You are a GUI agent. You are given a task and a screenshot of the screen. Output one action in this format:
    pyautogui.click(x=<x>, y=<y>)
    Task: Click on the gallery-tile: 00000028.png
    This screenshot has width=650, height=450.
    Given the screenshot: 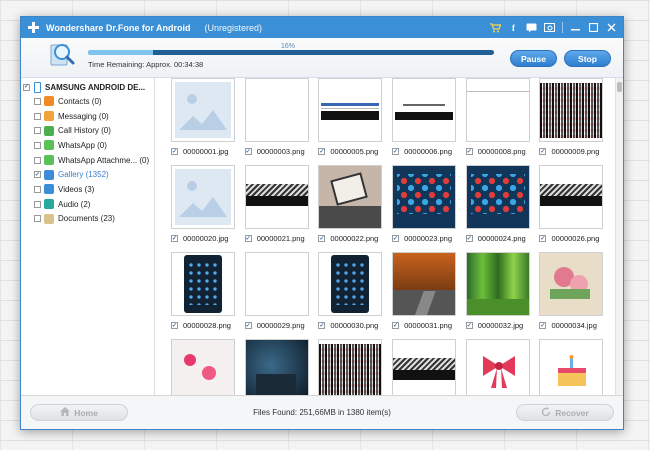 What is the action you would take?
    pyautogui.click(x=208, y=295)
    